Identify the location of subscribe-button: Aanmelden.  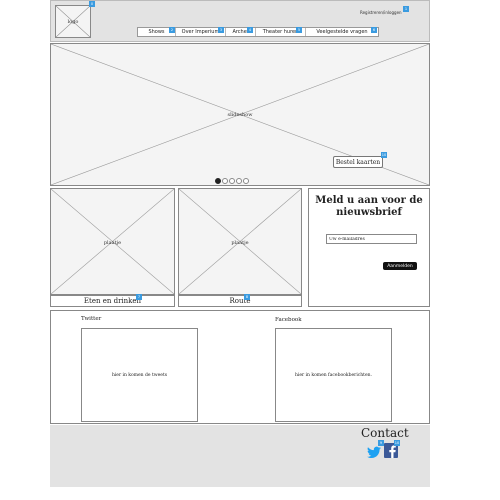
(400, 266).